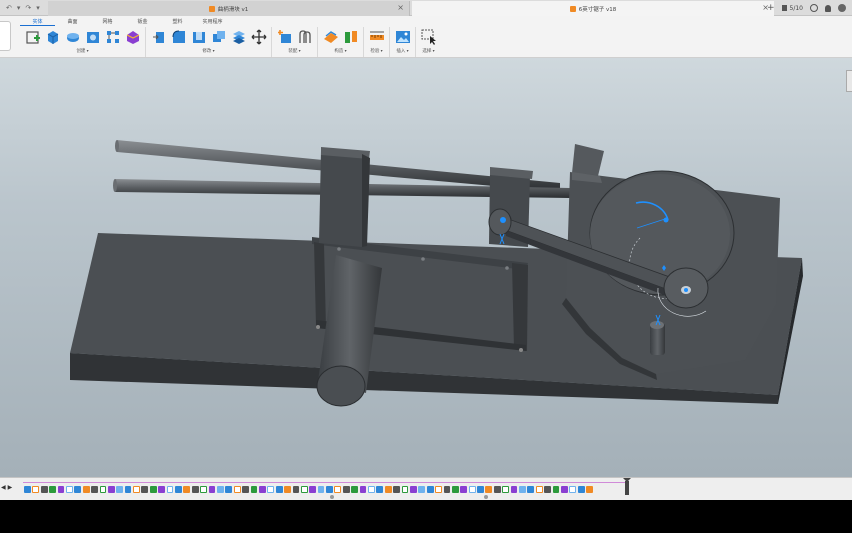 This screenshot has width=852, height=533. What do you see at coordinates (198, 37) in the screenshot?
I see `shell-icon` at bounding box center [198, 37].